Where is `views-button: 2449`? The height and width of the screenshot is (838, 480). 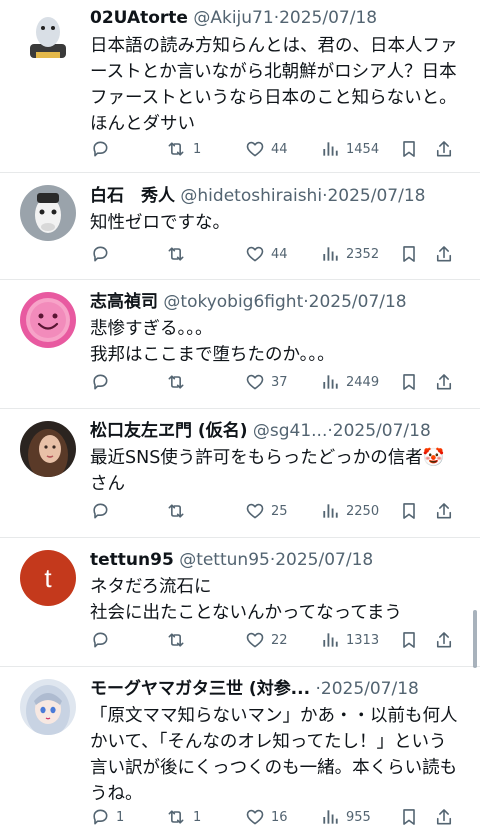 views-button: 2449 is located at coordinates (349, 382).